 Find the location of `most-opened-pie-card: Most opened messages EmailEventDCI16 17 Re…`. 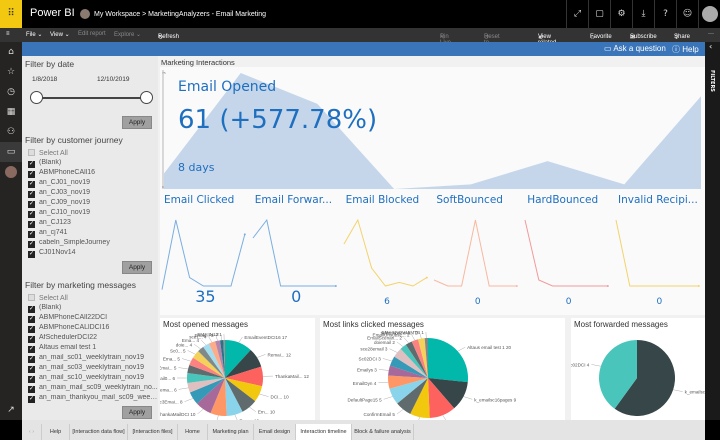

most-opened-pie-card: Most opened messages EmailEventDCI16 17 Re… is located at coordinates (237, 369).